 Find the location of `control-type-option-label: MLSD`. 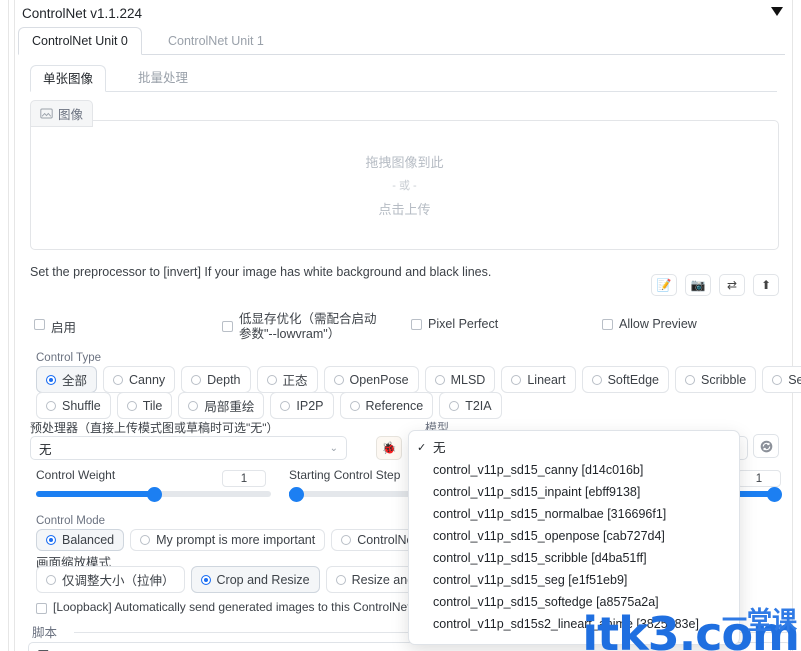

control-type-option-label: MLSD is located at coordinates (468, 379).